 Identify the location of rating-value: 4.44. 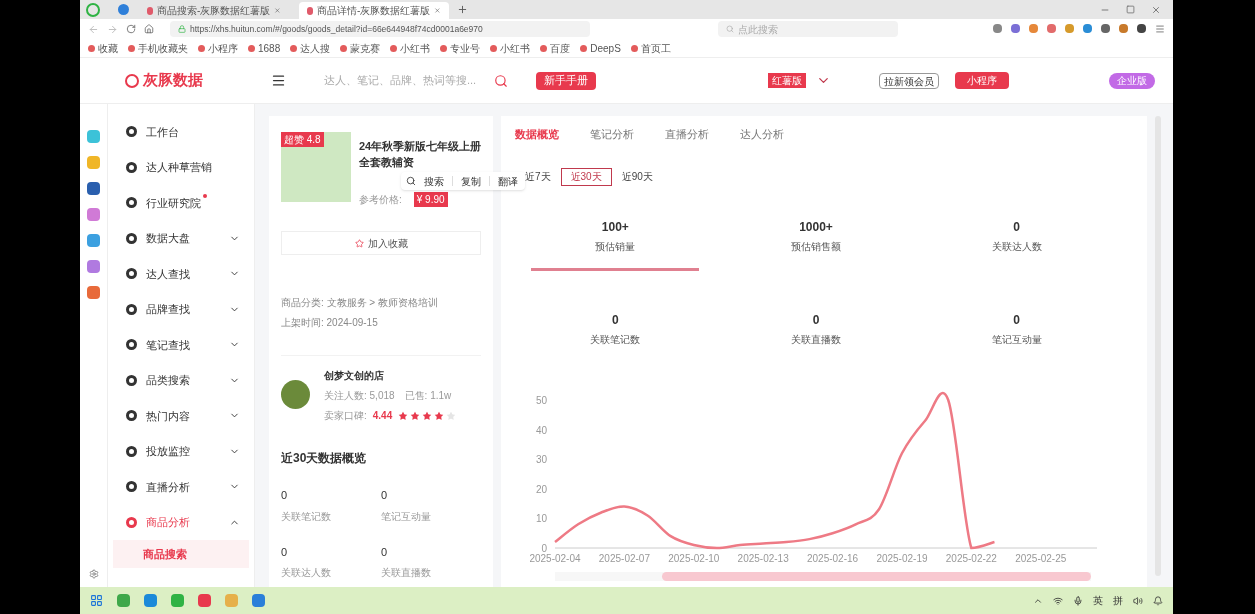
(382, 416).